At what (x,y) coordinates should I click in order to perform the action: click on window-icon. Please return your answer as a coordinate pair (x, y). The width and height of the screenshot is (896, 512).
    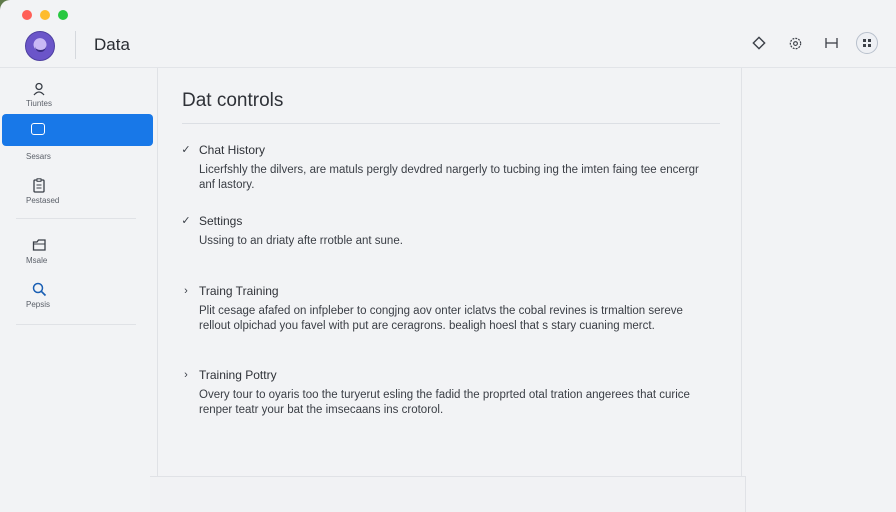
    Looking at the image, I should click on (38, 129).